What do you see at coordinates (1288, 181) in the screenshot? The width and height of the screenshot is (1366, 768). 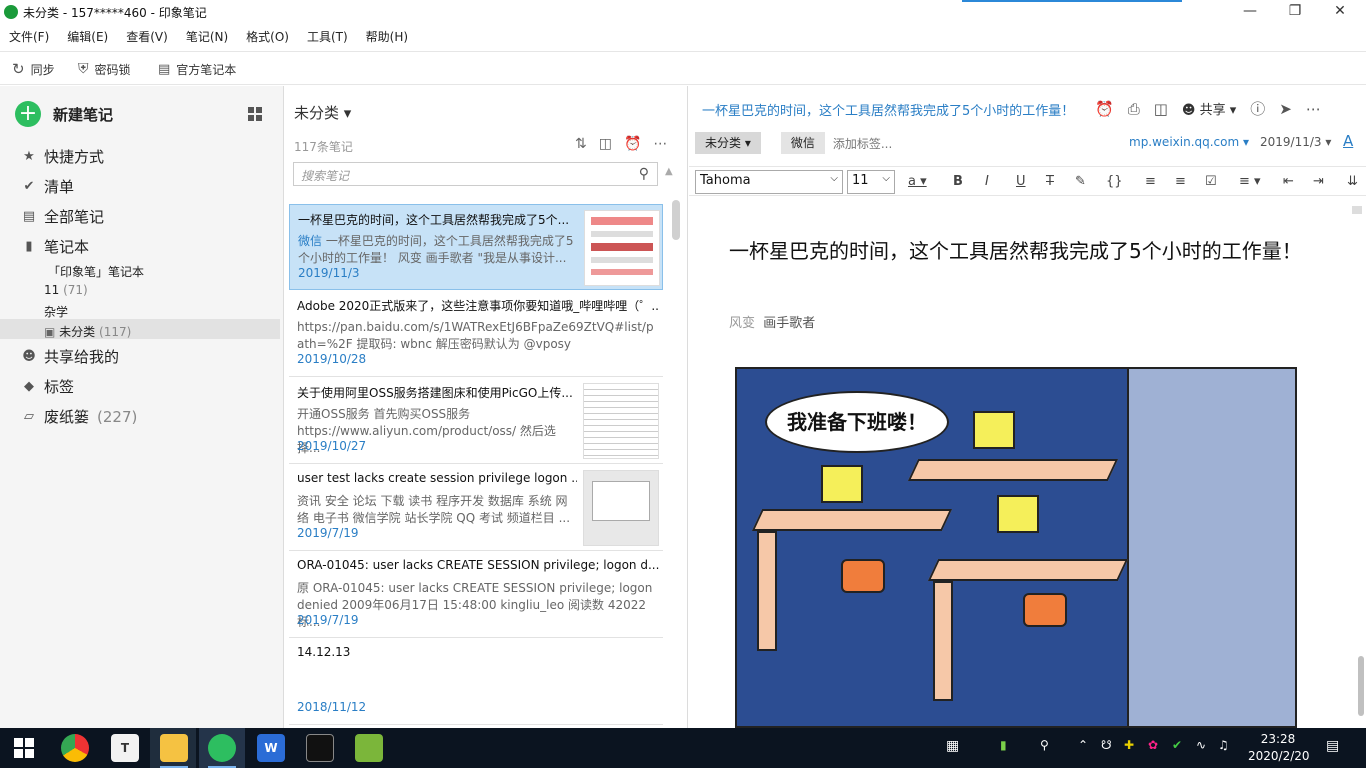 I see `outdent-icon: ⇤` at bounding box center [1288, 181].